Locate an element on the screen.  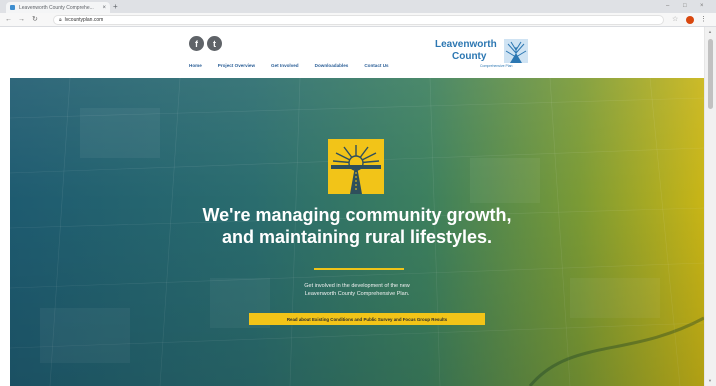
site-logo: Leavenworth County Comprehensive Plan is located at coordinates (482, 54).